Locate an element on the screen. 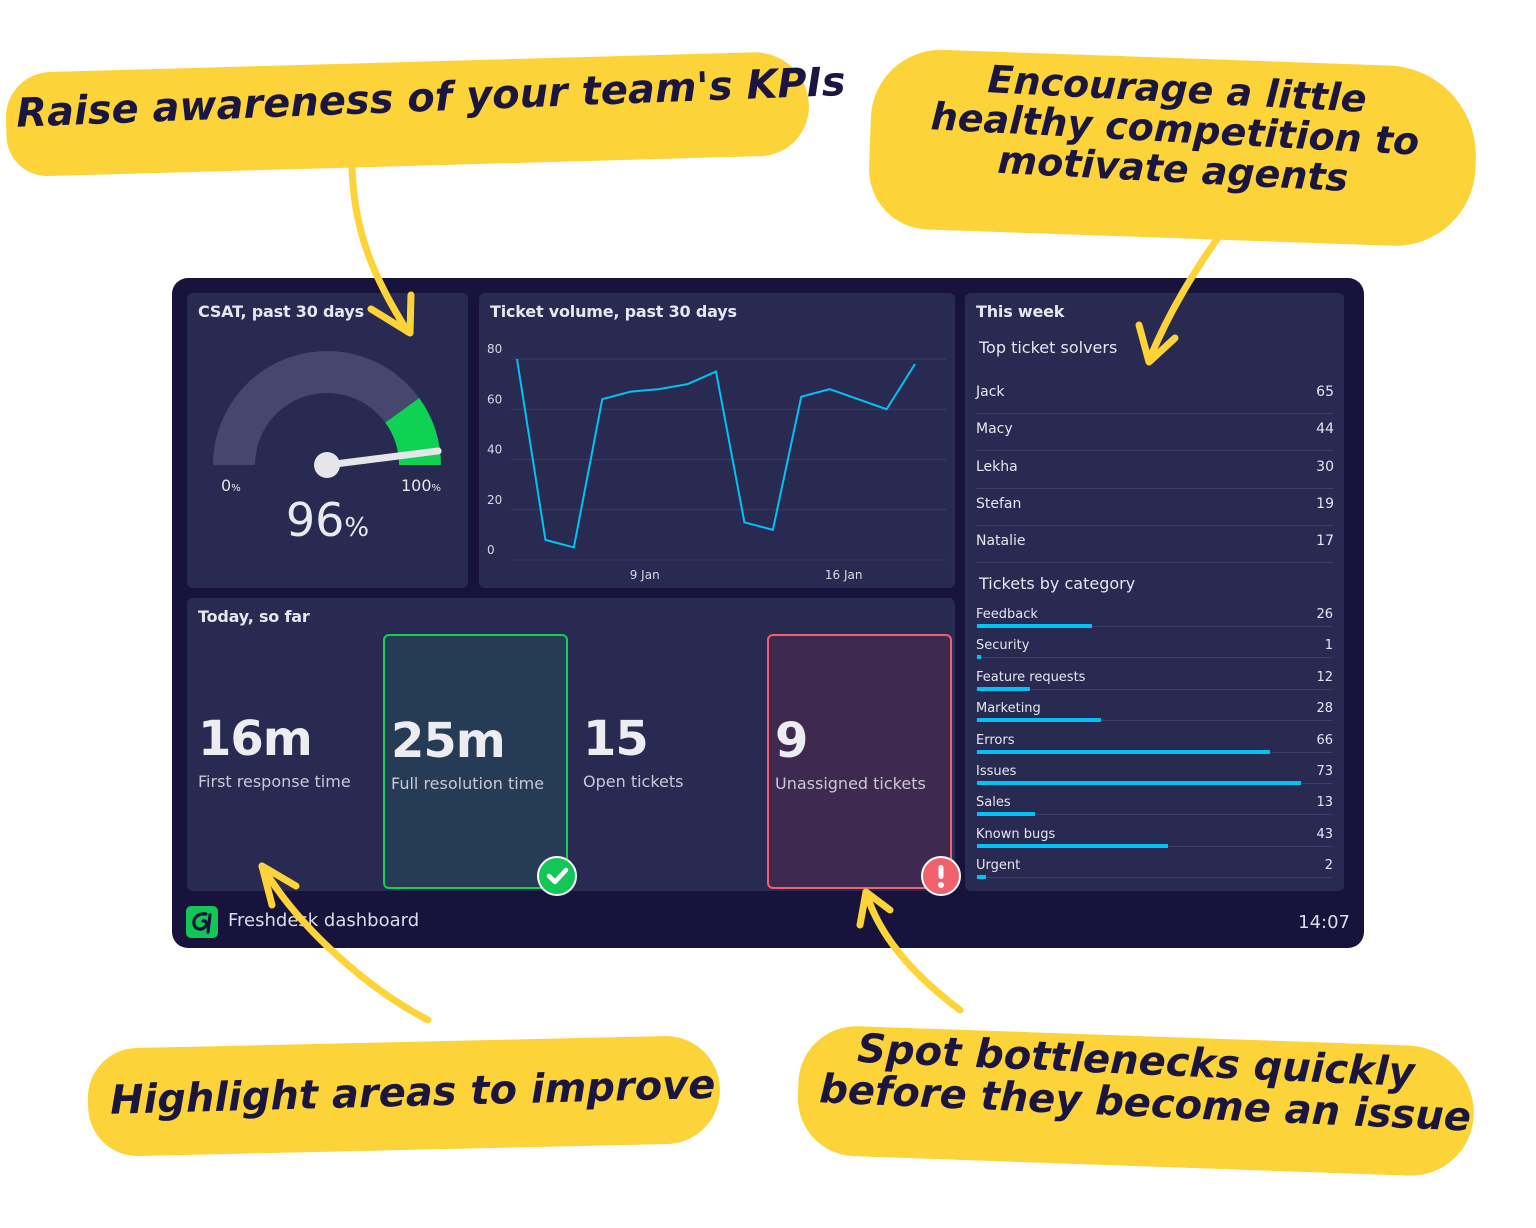 This screenshot has width=1536, height=1228. category-count: 2 is located at coordinates (1328, 866).